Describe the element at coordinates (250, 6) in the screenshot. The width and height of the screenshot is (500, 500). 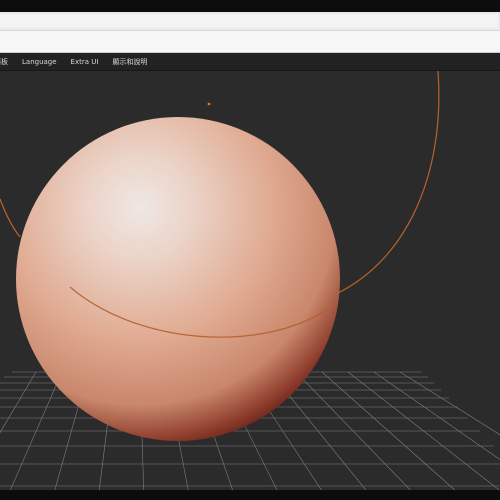
I see `browser-top-strip` at that location.